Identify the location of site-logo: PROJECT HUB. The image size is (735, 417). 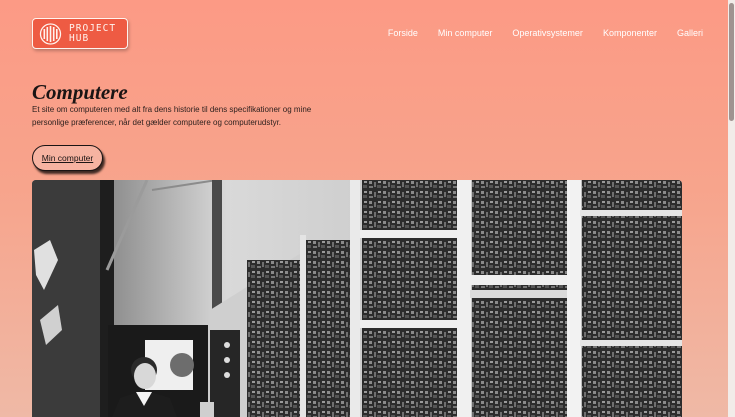
(80, 33).